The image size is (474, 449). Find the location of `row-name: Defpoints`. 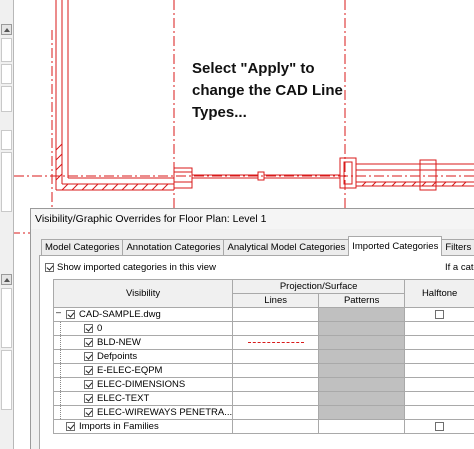

row-name: Defpoints is located at coordinates (117, 356).